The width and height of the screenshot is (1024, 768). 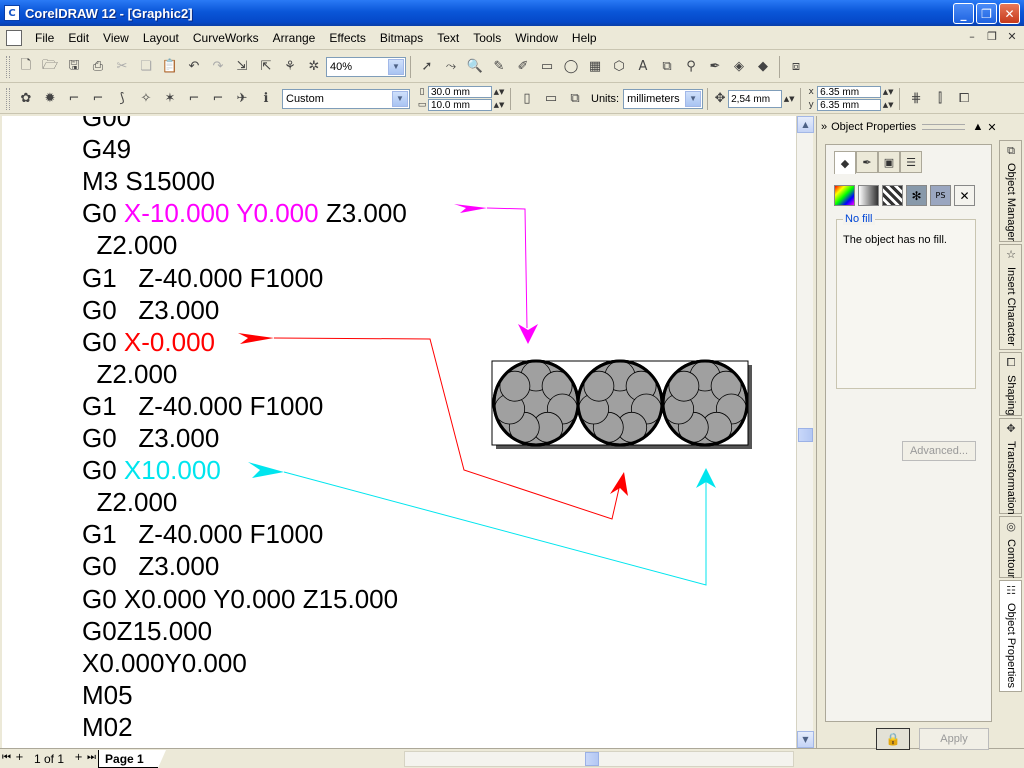 I want to click on menu-arrange: Arrange, so click(x=294, y=38).